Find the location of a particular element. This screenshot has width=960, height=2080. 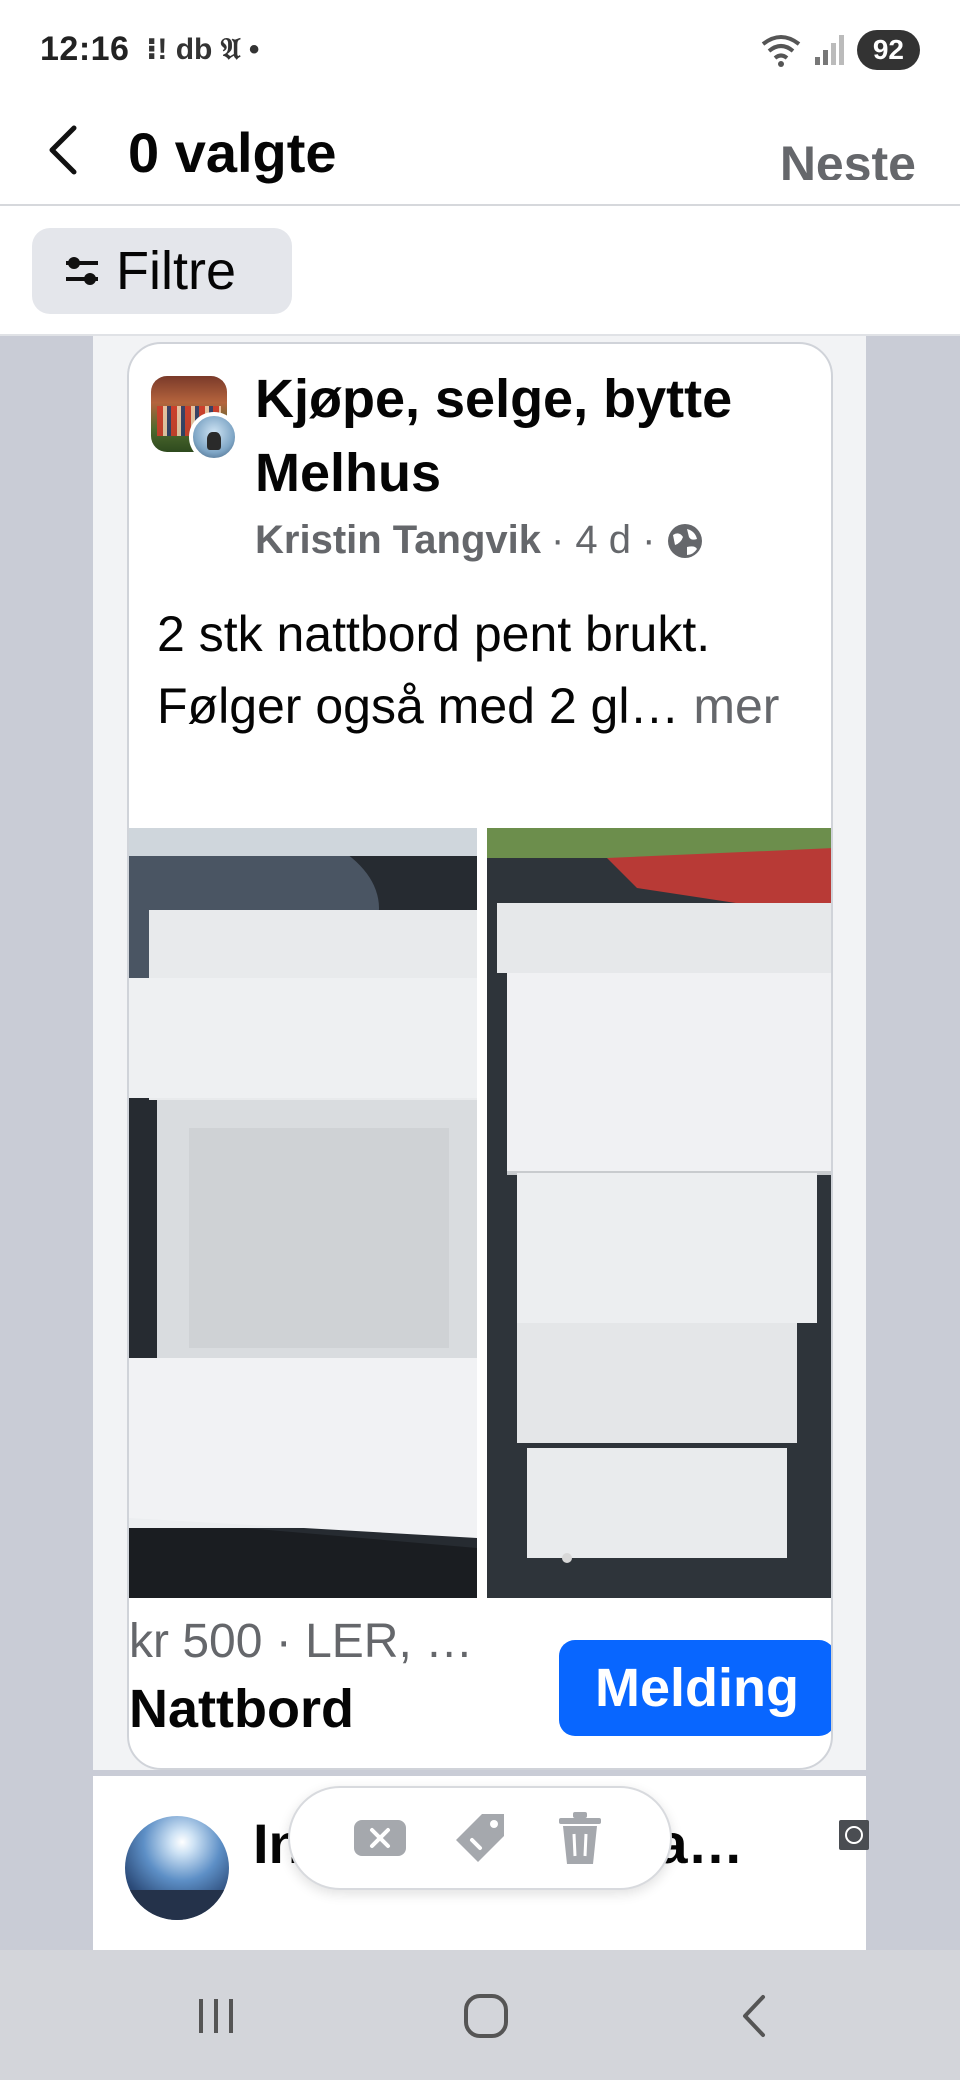

notification-icons: ⁝! db 𝔄 • is located at coordinates (203, 49).